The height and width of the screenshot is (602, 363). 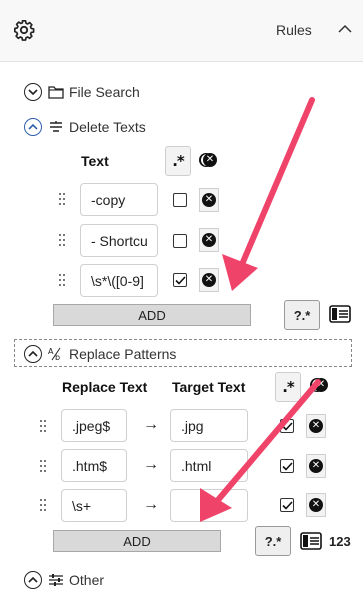 I want to click on section-replace-patterns: Ab Replace Patterns, so click(x=100, y=354).